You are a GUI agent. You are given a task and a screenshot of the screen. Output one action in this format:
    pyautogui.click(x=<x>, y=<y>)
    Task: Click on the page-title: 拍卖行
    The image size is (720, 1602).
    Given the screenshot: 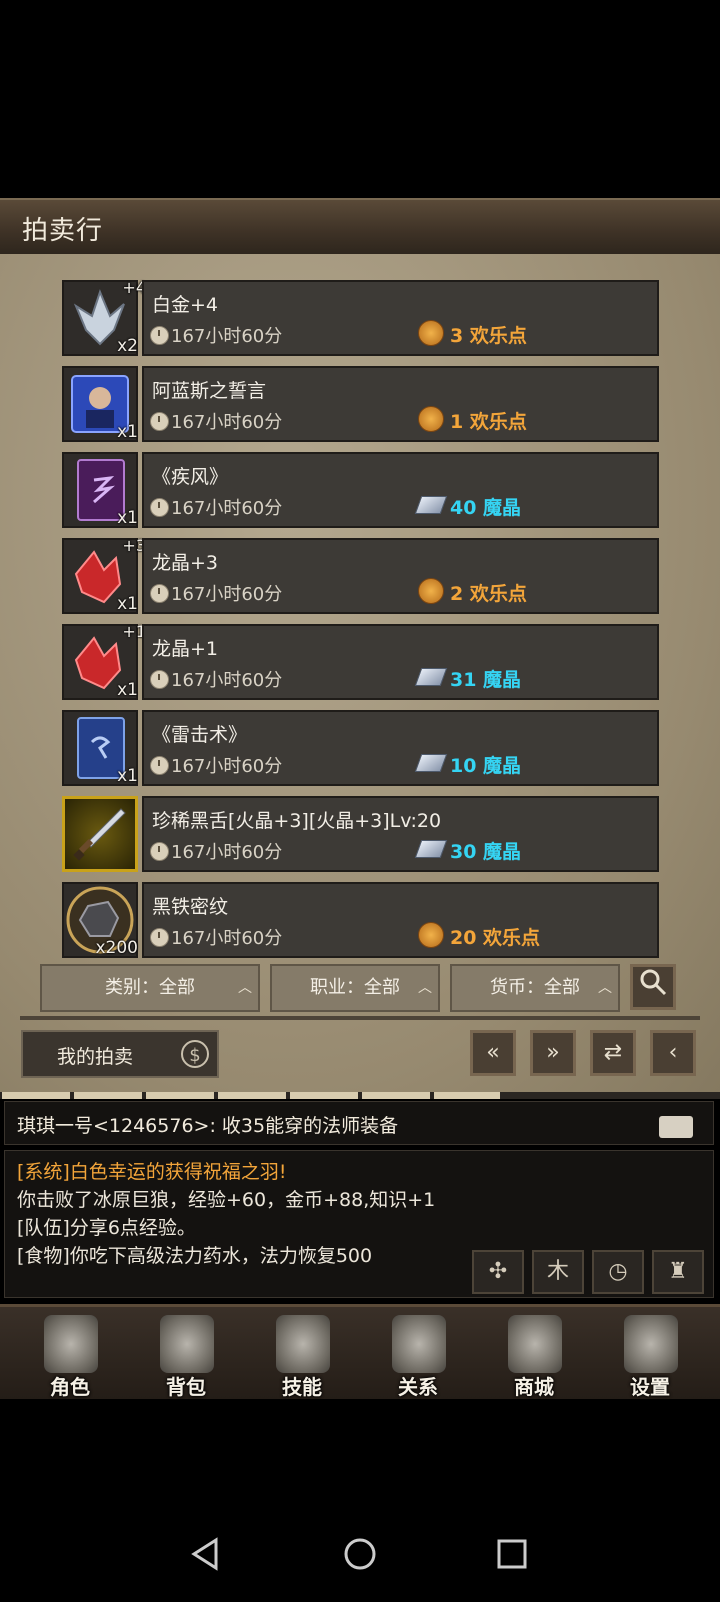 What is the action you would take?
    pyautogui.click(x=63, y=231)
    